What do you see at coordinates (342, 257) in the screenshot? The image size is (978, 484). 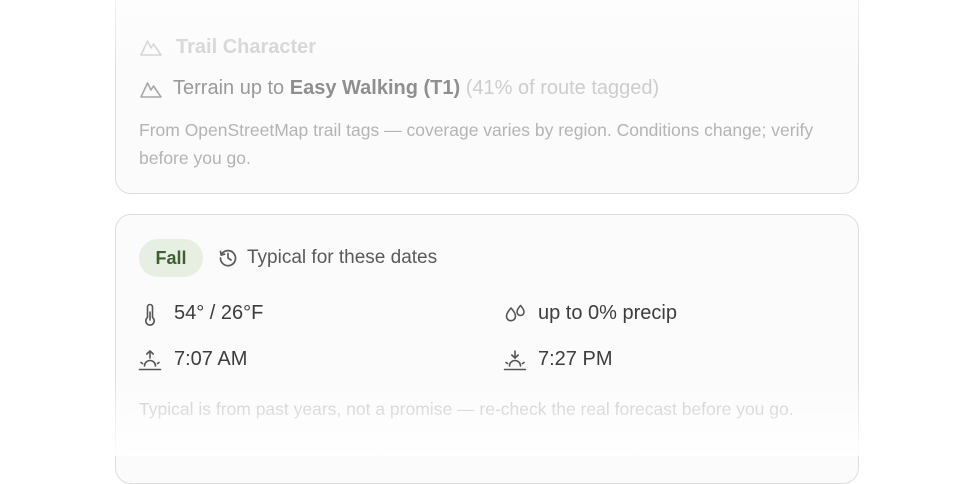 I see `typical-dates-label: Typical for these dates` at bounding box center [342, 257].